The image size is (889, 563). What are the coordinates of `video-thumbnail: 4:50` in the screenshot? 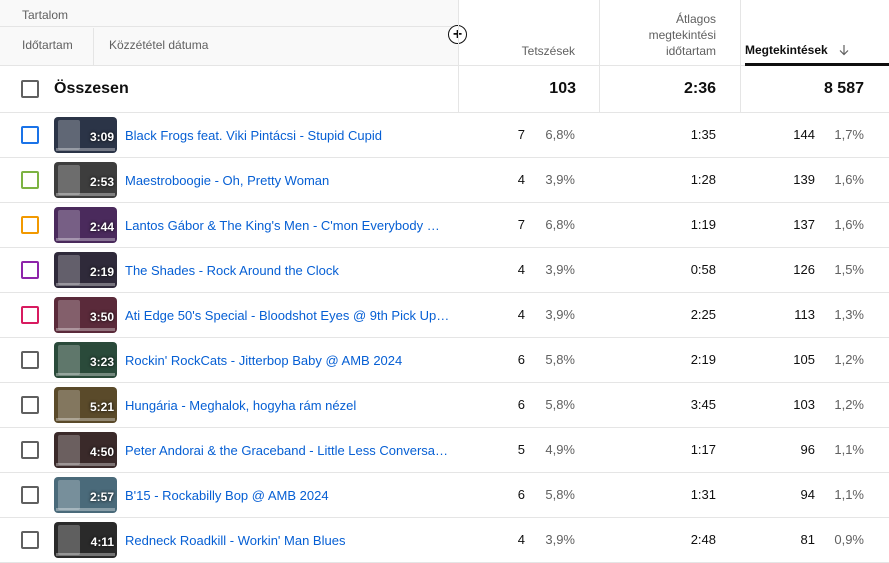 It's located at (85, 450).